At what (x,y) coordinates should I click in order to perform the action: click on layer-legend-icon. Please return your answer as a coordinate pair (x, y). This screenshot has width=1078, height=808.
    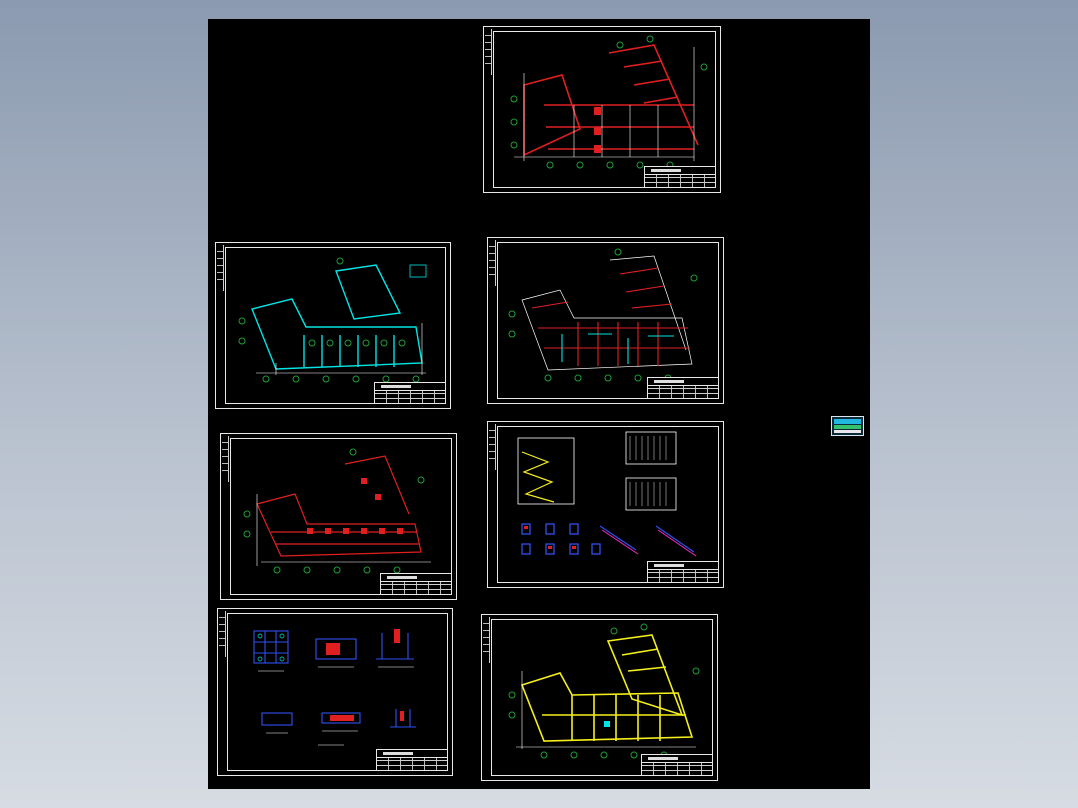
    Looking at the image, I should click on (847, 426).